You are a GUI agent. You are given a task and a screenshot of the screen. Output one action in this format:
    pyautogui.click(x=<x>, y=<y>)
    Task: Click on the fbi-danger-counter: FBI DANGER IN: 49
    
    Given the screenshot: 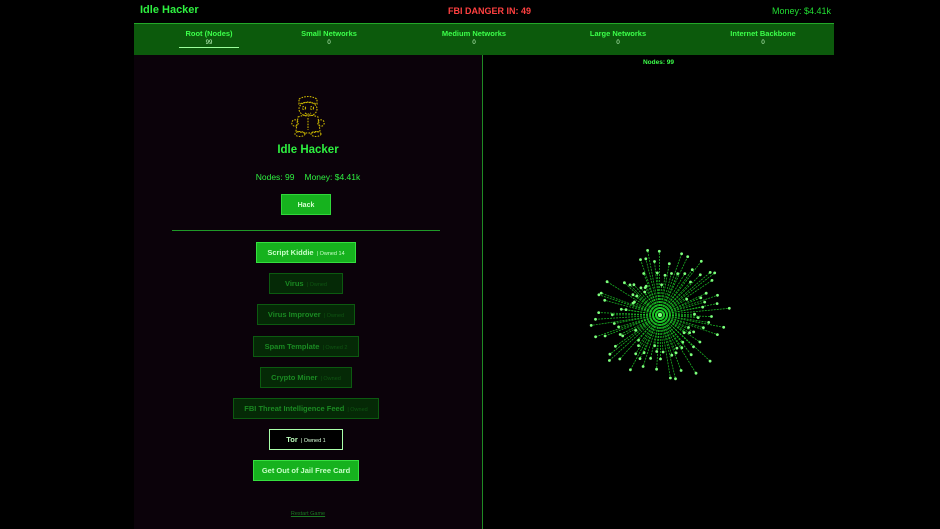 What is the action you would take?
    pyautogui.click(x=490, y=11)
    